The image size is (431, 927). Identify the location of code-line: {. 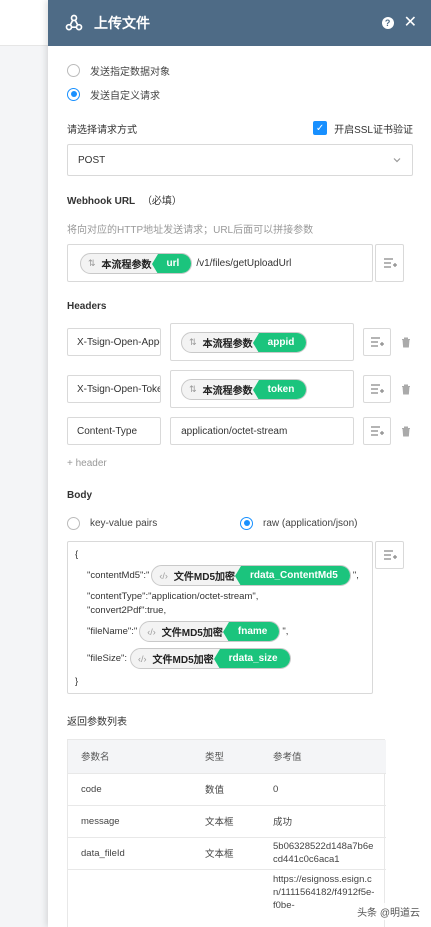
(77, 554).